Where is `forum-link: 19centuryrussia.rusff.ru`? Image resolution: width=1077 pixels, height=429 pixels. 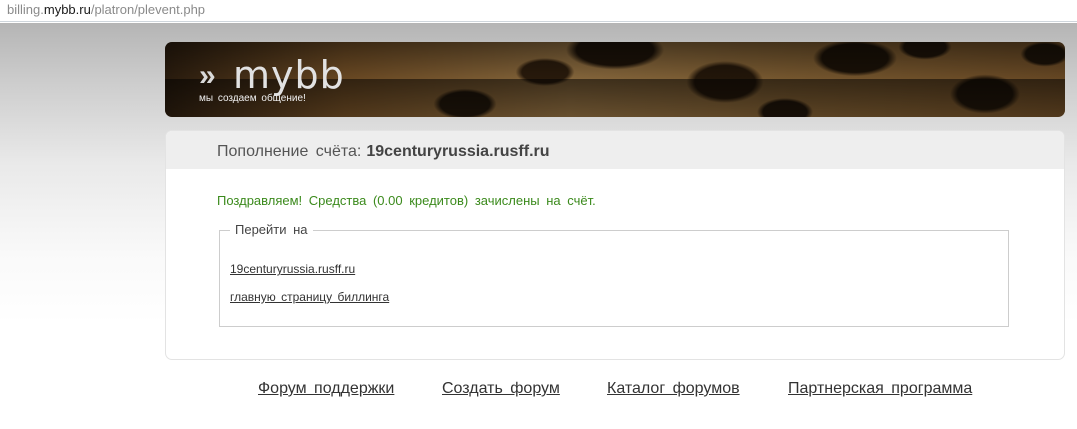 forum-link: 19centuryrussia.rusff.ru is located at coordinates (292, 269).